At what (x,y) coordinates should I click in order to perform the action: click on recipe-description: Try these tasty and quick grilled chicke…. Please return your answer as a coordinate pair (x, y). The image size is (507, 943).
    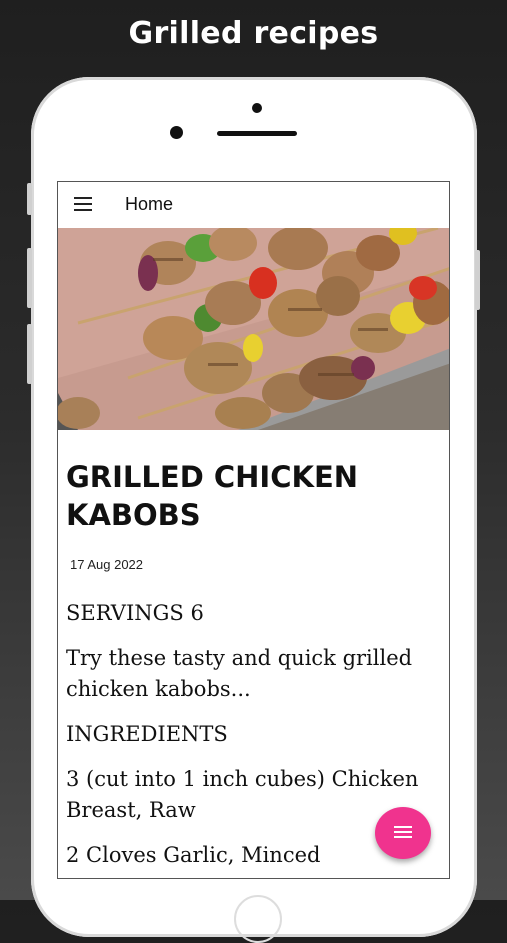
    Looking at the image, I should click on (239, 673).